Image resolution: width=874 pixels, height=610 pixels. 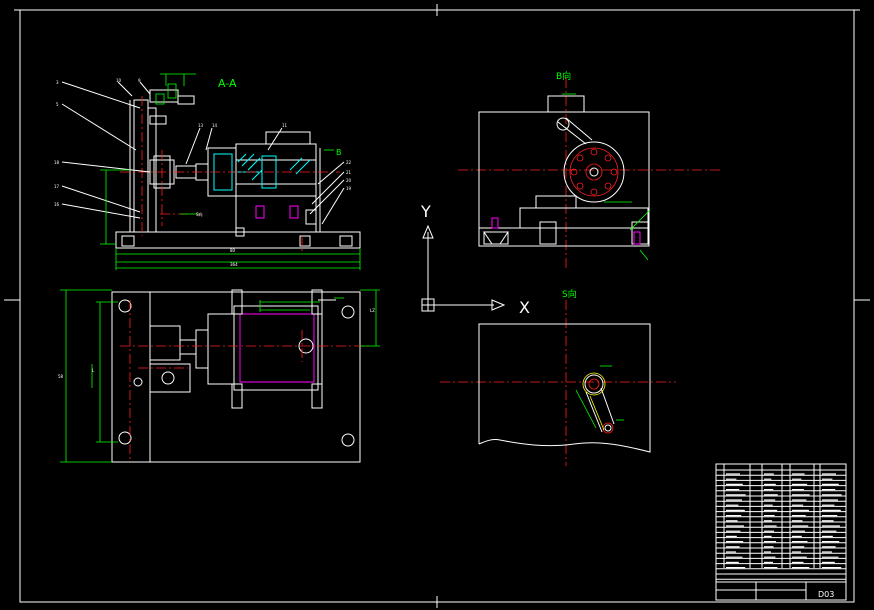 I want to click on svg-text: 20, so click(x=349, y=180).